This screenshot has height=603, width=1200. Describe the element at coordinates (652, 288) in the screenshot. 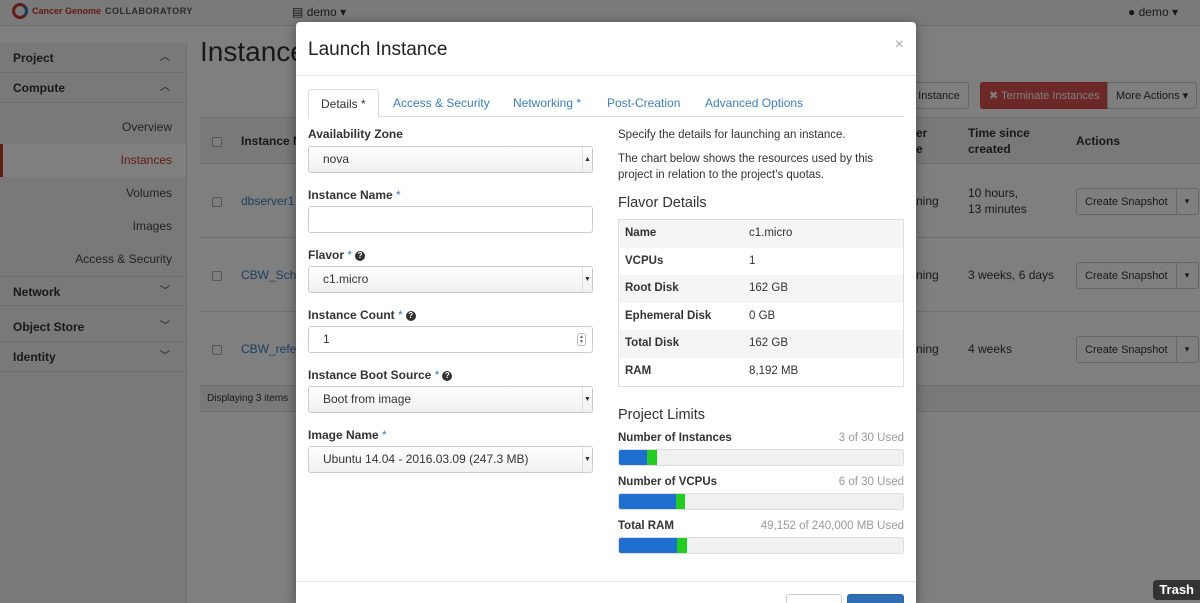

I see `flavor-key: Root Disk` at that location.